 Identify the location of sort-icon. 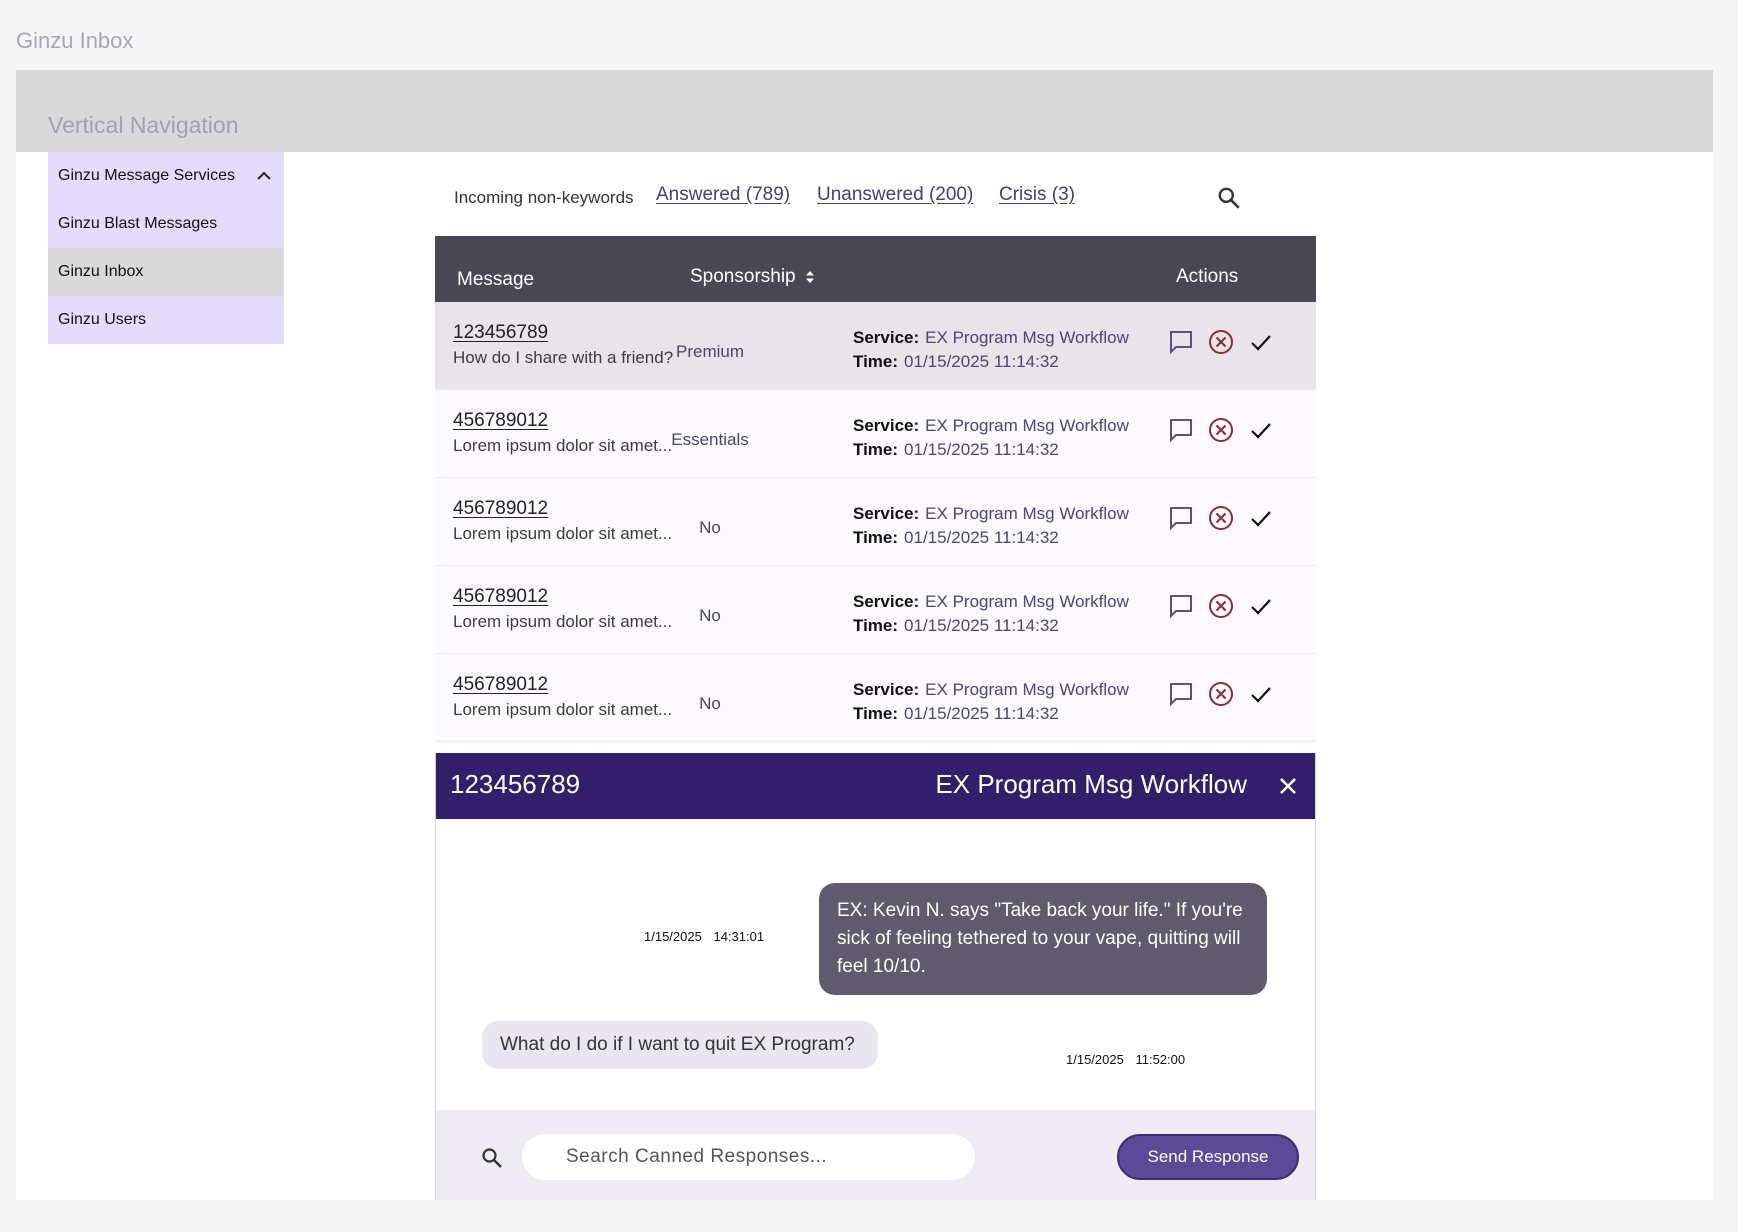
(810, 277).